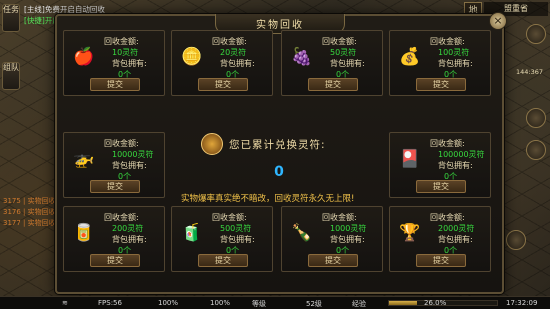 The image size is (550, 309). Describe the element at coordinates (128, 228) in the screenshot. I see `amount-value: 200灵符` at that location.